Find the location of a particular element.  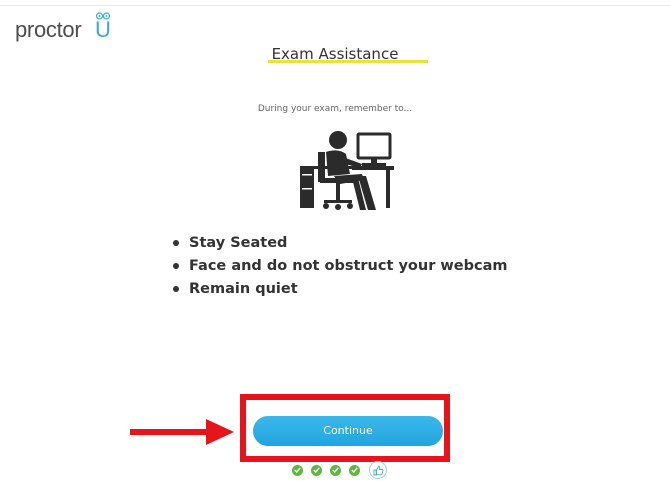

owl-eyes-icon is located at coordinates (103, 16).